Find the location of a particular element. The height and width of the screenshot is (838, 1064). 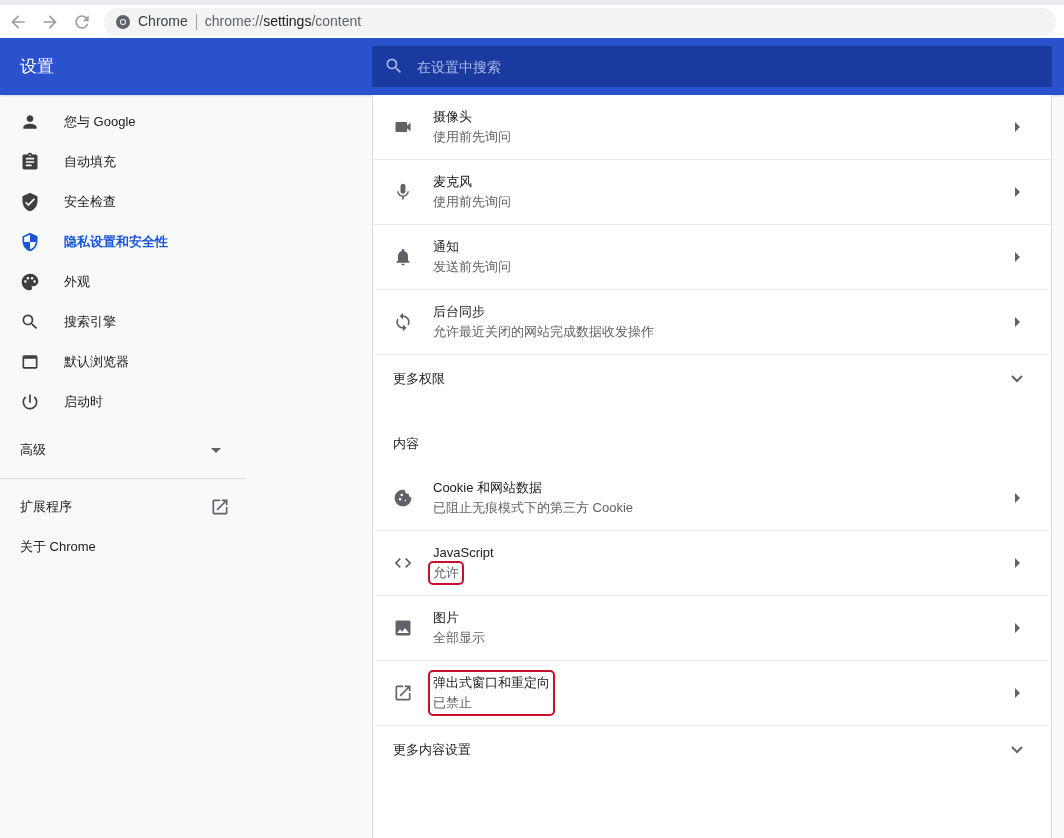

expand-row: 更多权限 is located at coordinates (712, 378).